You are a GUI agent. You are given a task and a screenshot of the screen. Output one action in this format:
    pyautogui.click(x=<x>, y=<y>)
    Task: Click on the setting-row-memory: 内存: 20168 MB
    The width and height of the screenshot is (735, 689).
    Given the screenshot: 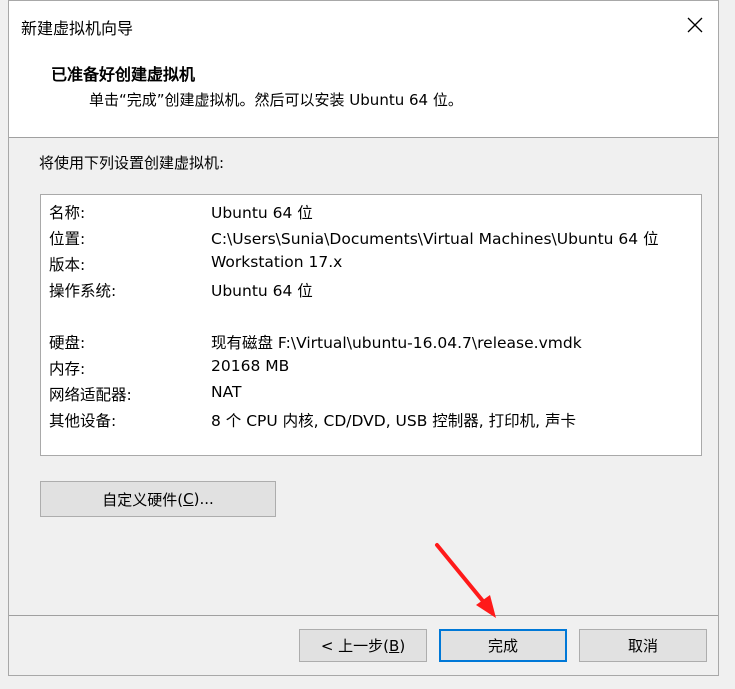 What is the action you would take?
    pyautogui.click(x=371, y=367)
    